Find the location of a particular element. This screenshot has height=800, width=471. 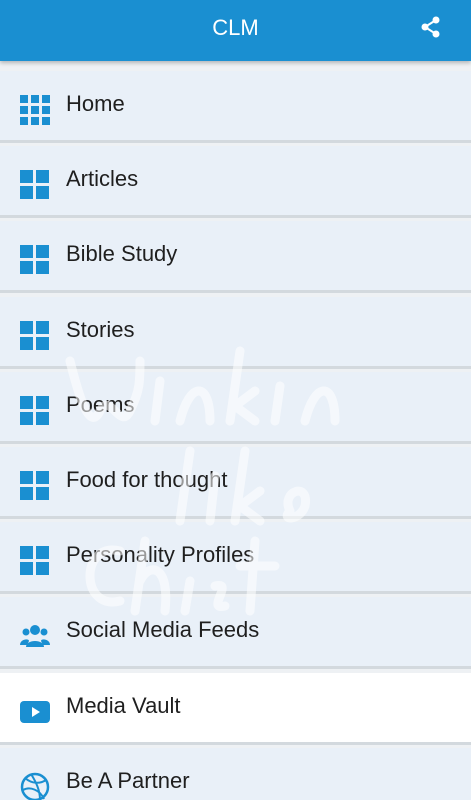

menu-item-social-media-feeds: Social Media Feeds is located at coordinates (235, 633).